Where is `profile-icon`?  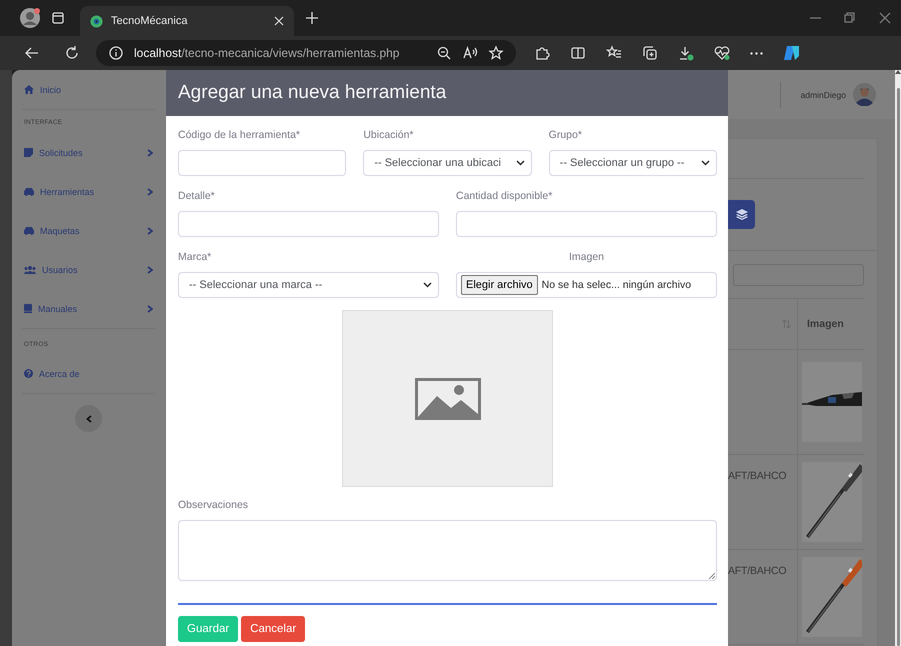
profile-icon is located at coordinates (30, 18).